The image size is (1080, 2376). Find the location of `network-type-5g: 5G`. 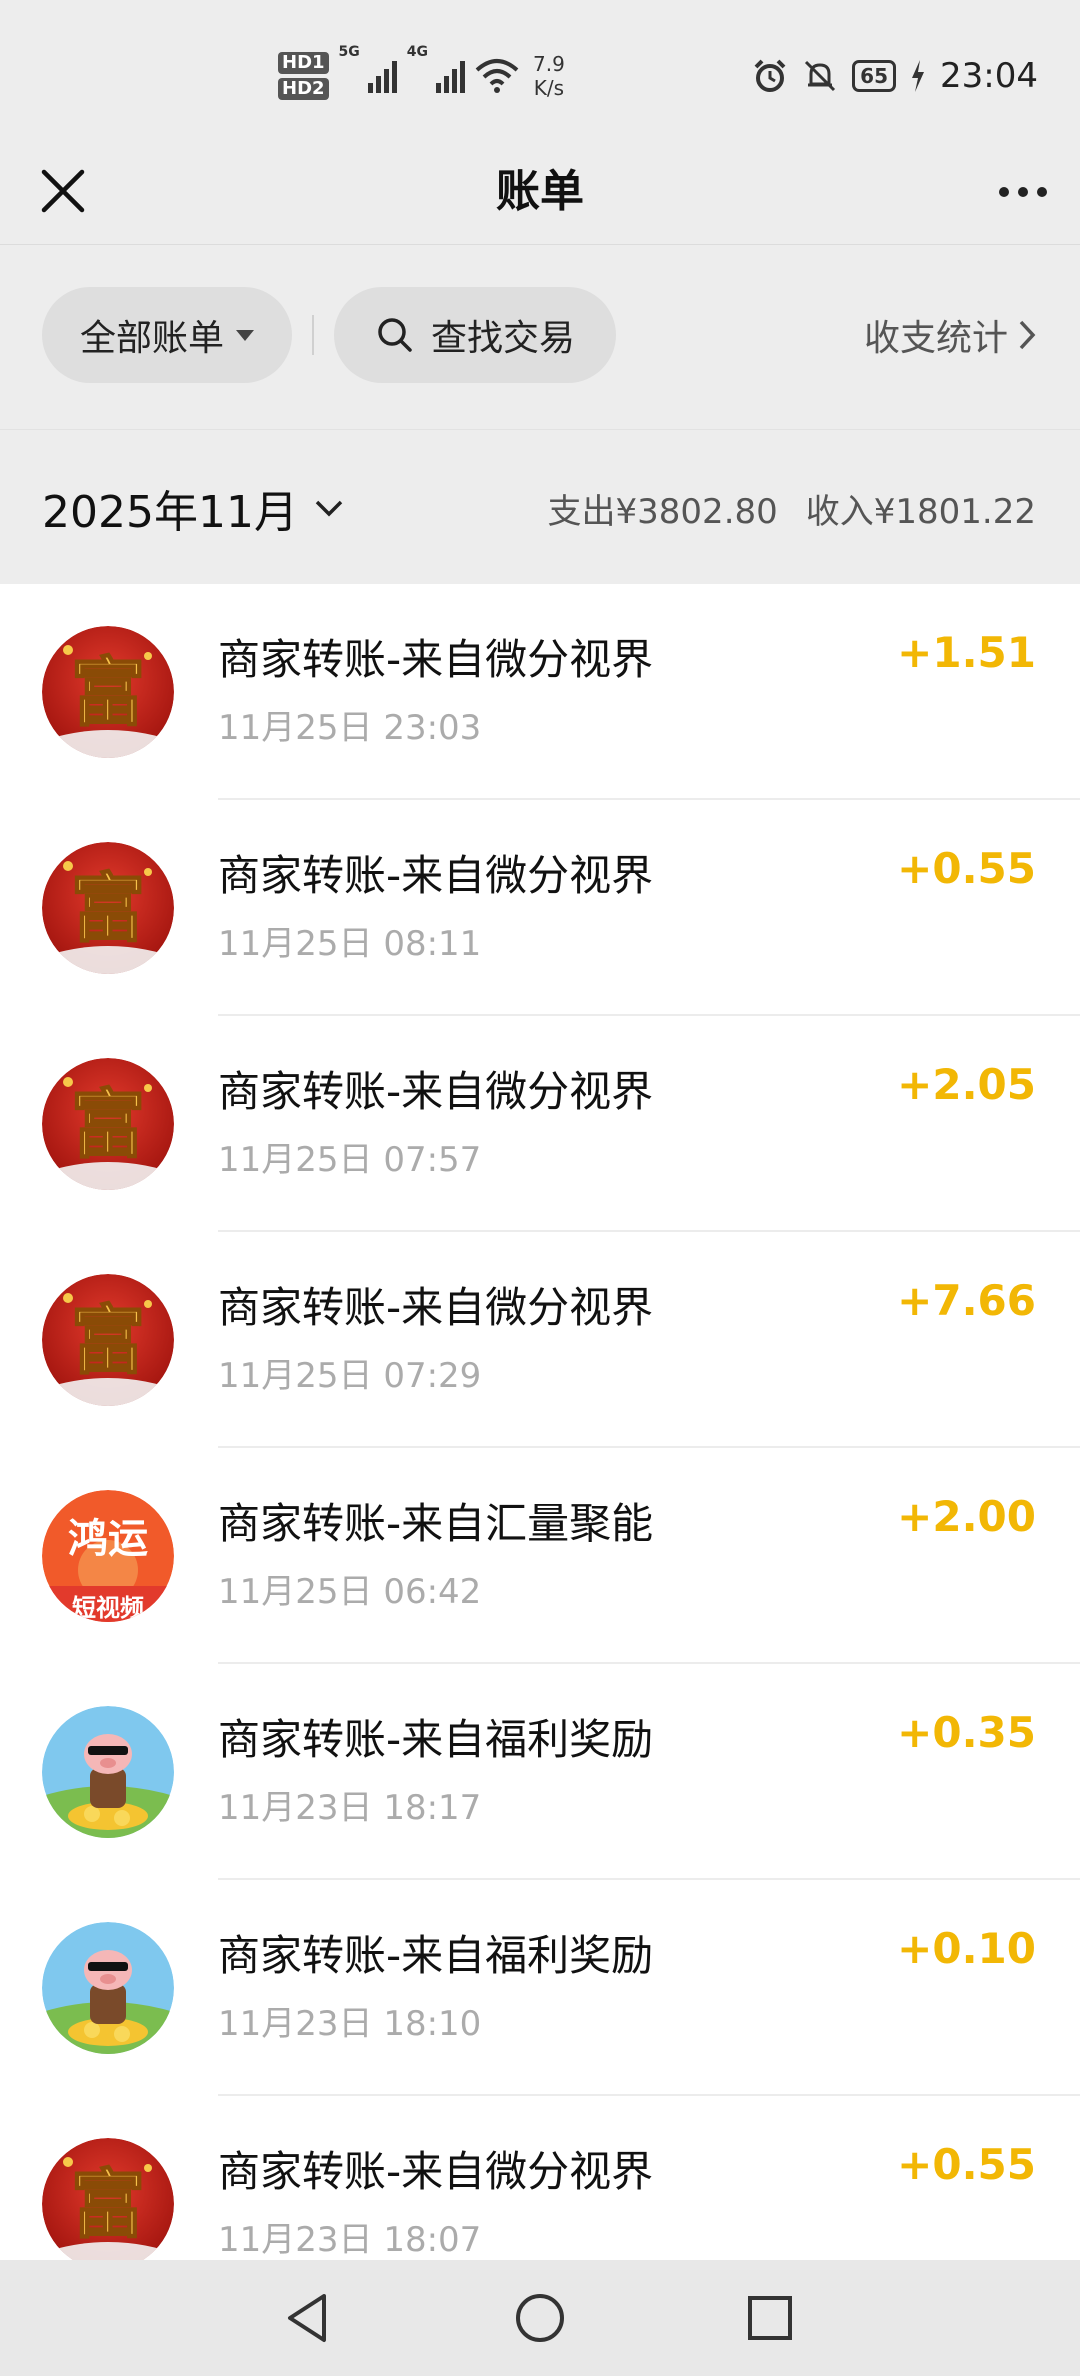

network-type-5g: 5G is located at coordinates (349, 52).